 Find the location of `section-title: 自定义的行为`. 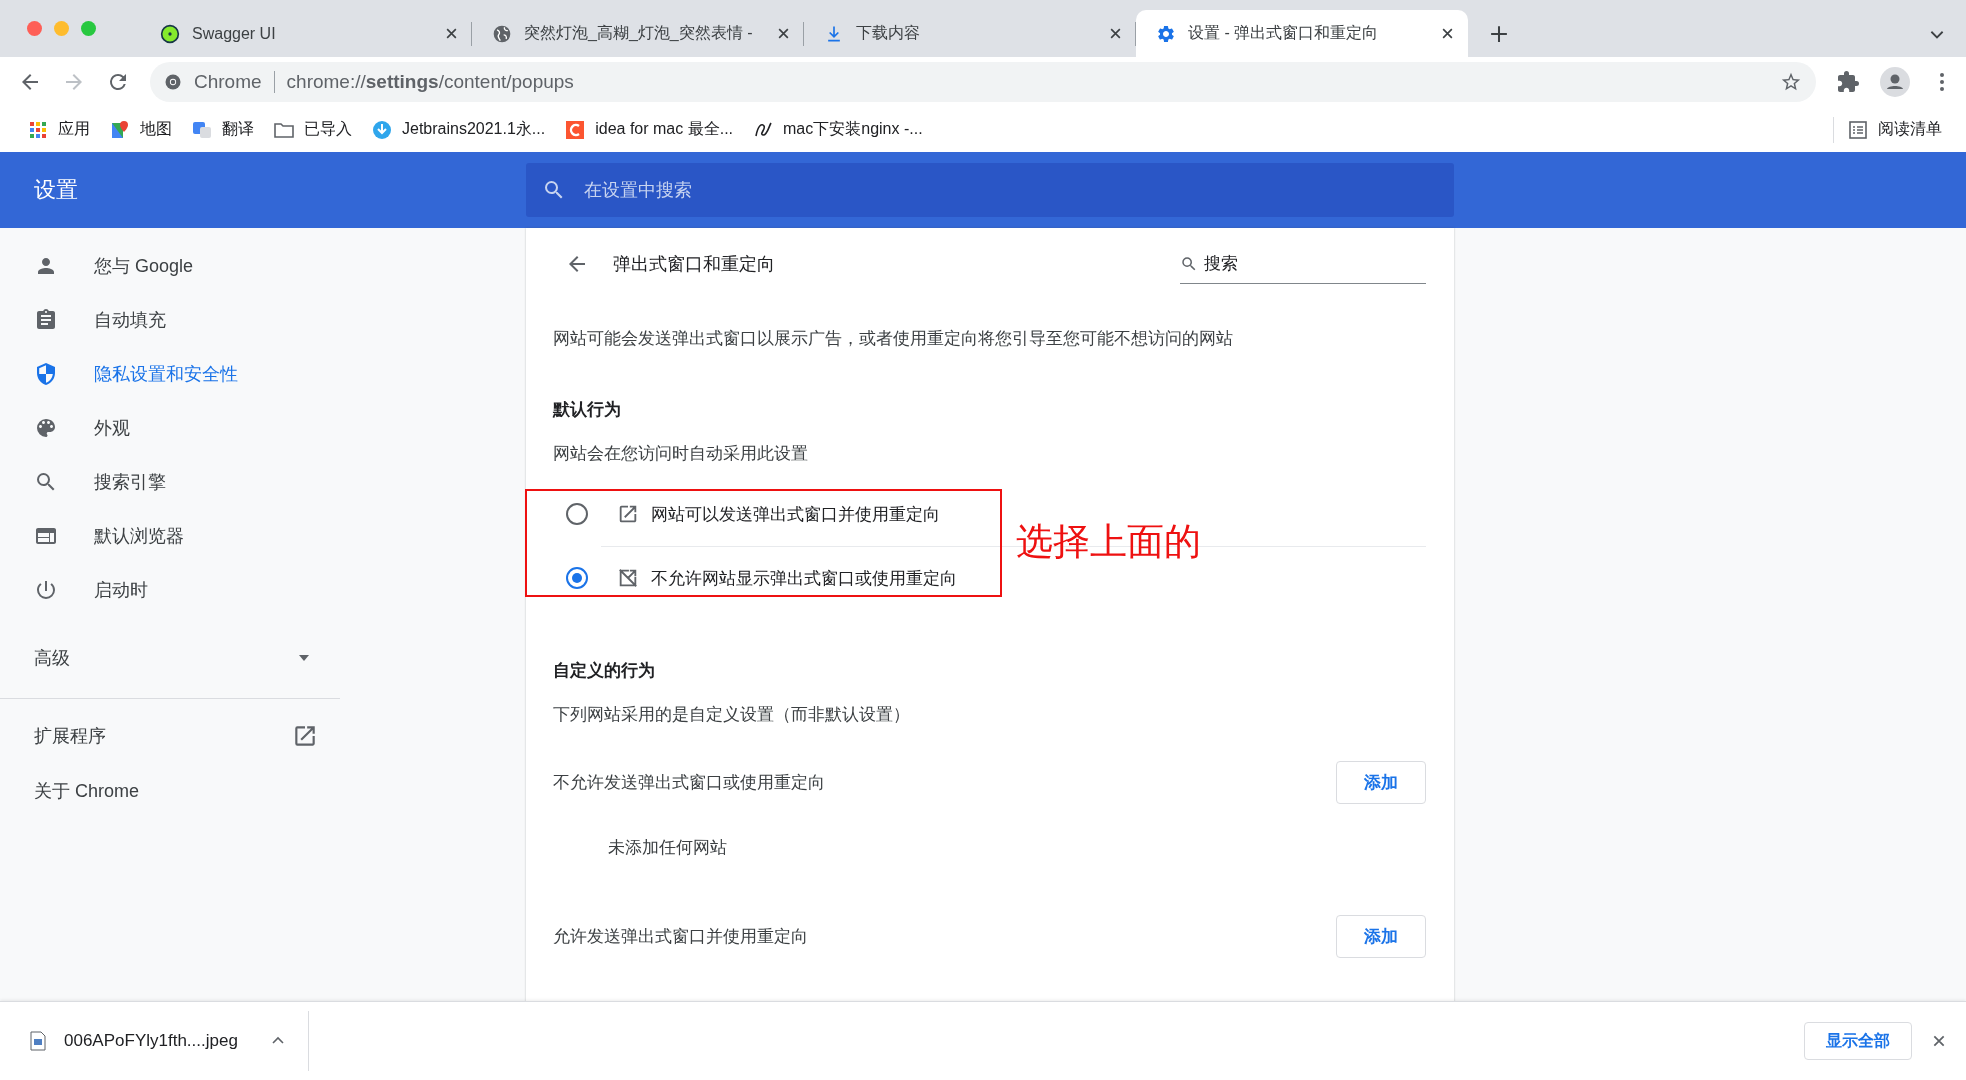

section-title: 自定义的行为 is located at coordinates (604, 671).